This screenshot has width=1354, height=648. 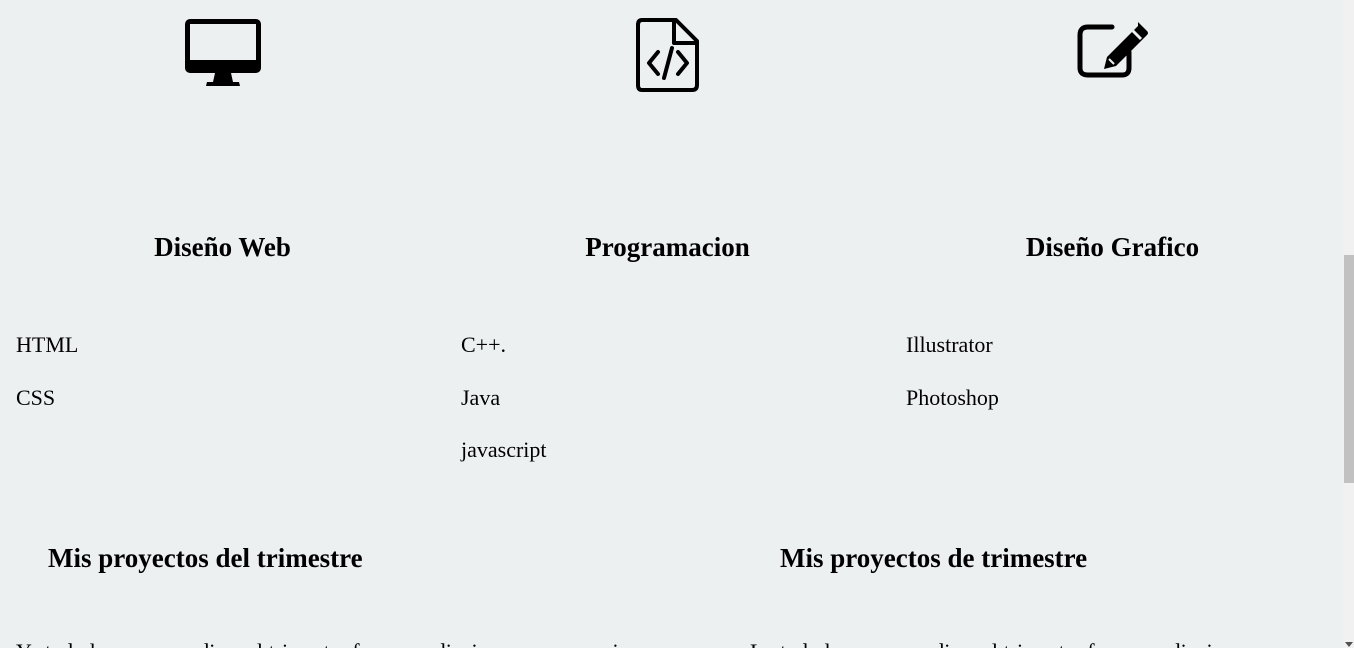 I want to click on list-item: CSS, so click(x=36, y=397).